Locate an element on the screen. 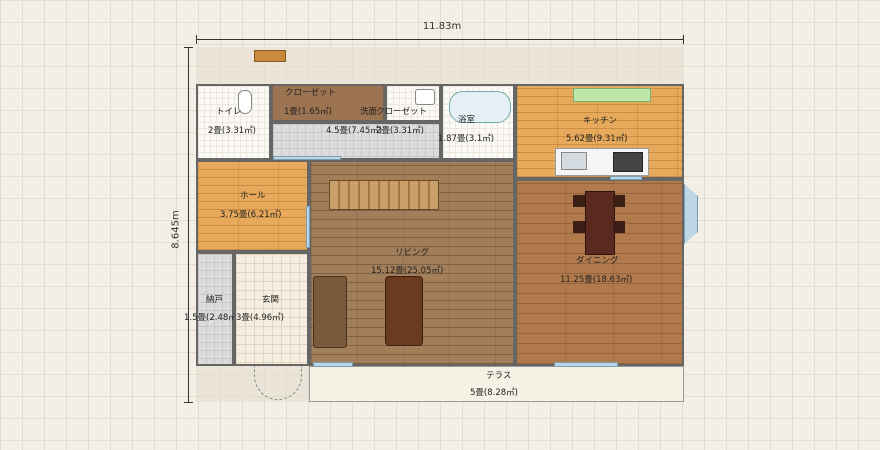 The height and width of the screenshot is (450, 880). washroom-door is located at coordinates (307, 158).